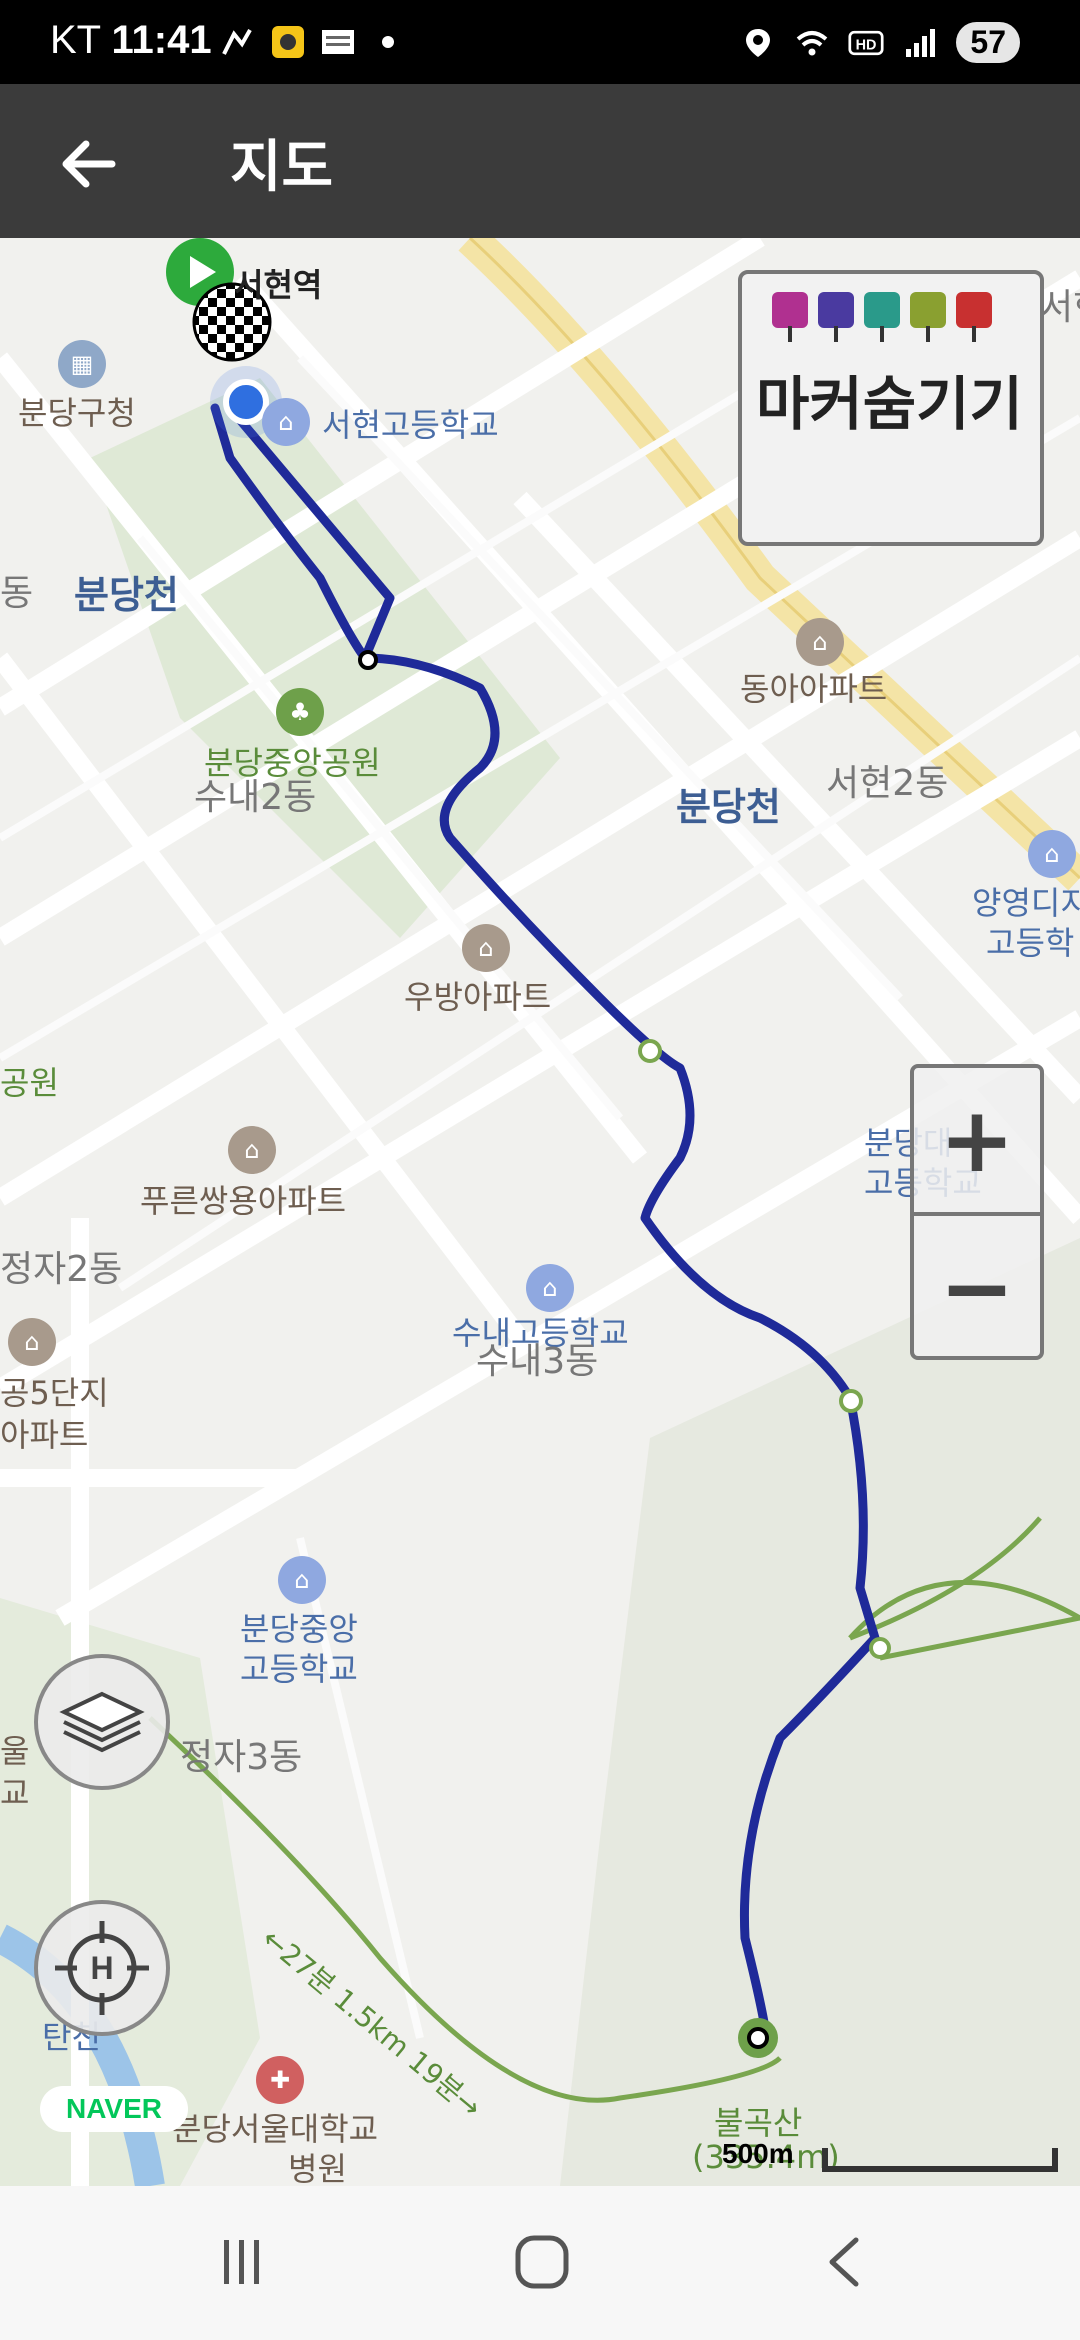  I want to click on label-complex-5-1: 공5단지, so click(54, 1393).